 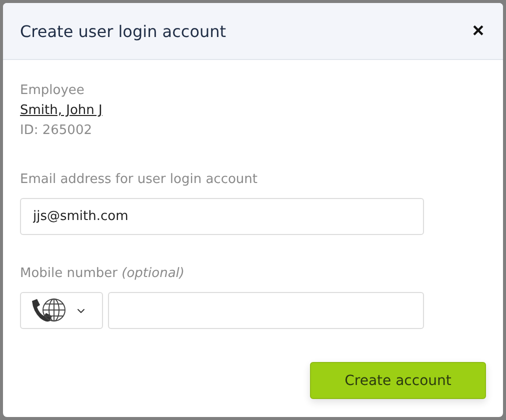 What do you see at coordinates (123, 31) in the screenshot?
I see `dialog-title: Create user login account` at bounding box center [123, 31].